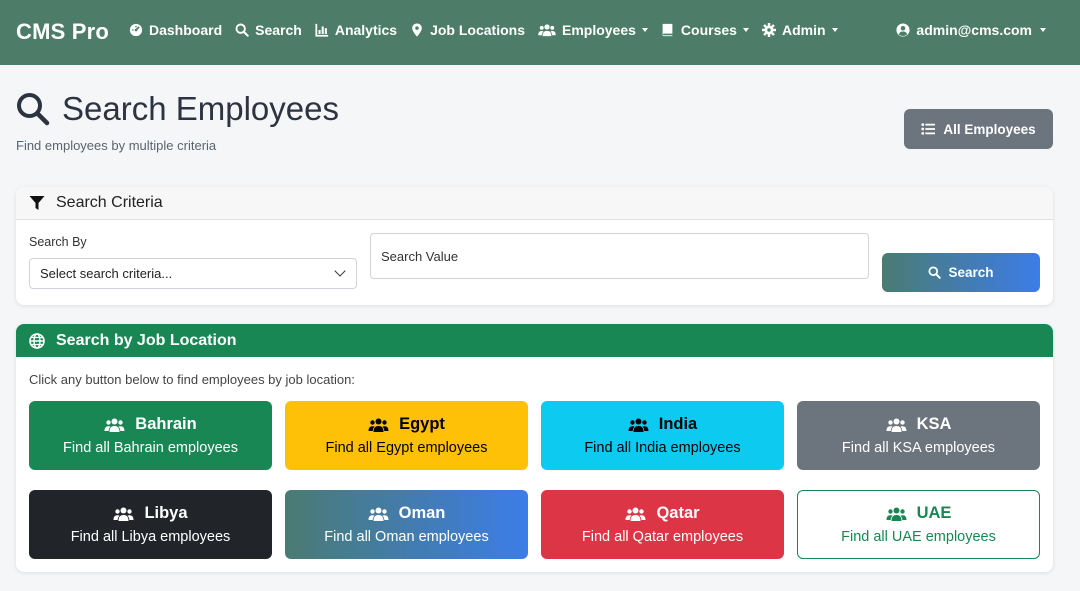  I want to click on location-name: Libya, so click(166, 513).